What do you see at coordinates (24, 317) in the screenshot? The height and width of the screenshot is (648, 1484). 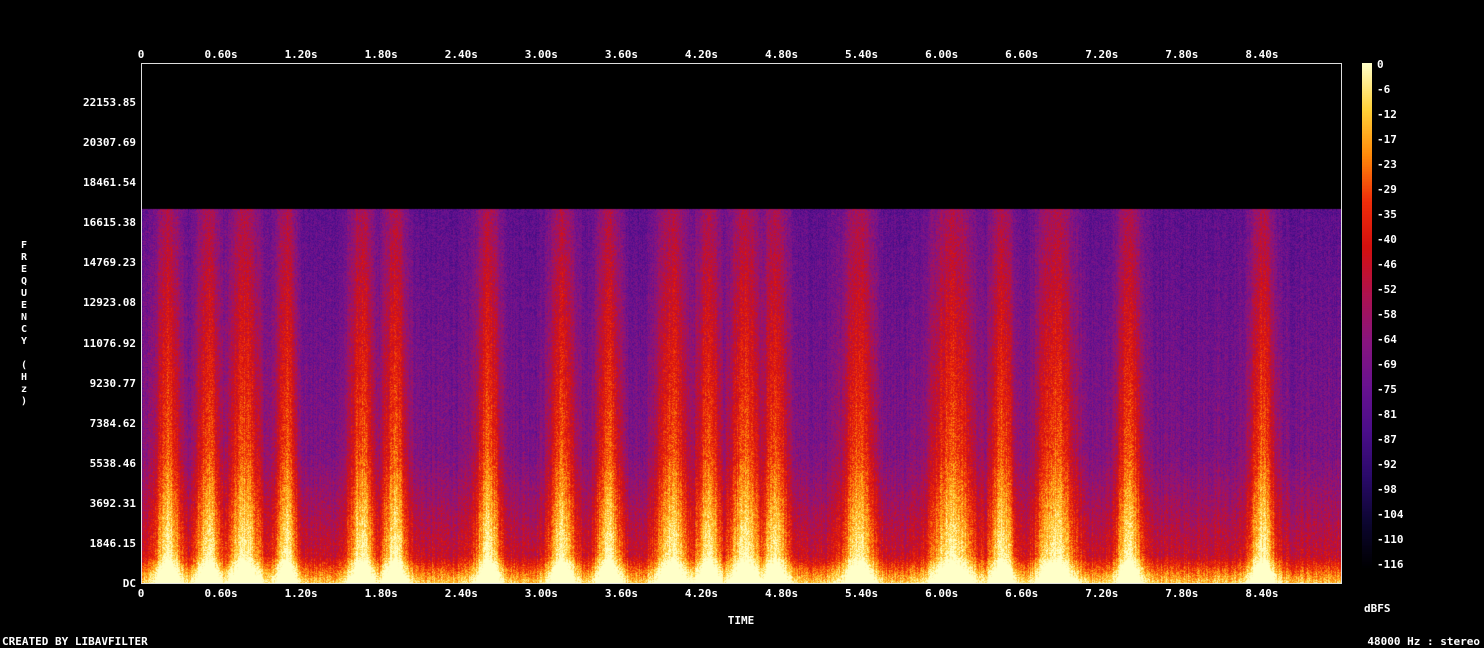 I see `y-axis-label-char: N` at bounding box center [24, 317].